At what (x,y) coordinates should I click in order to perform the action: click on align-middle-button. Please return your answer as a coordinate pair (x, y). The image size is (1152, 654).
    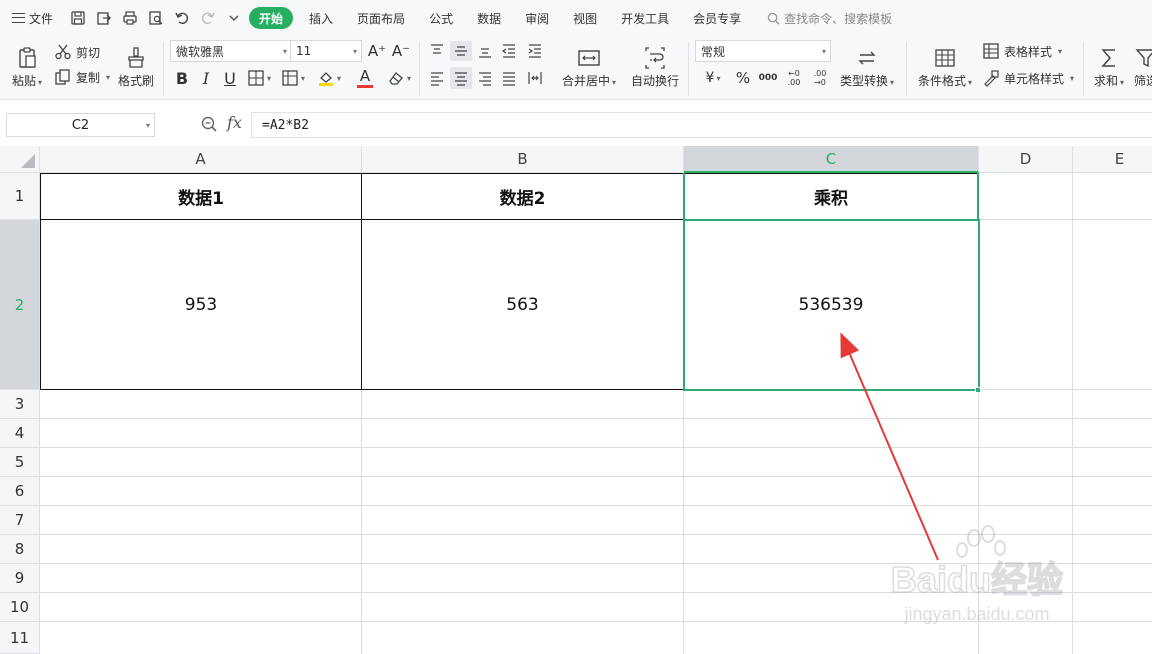
    Looking at the image, I should click on (461, 51).